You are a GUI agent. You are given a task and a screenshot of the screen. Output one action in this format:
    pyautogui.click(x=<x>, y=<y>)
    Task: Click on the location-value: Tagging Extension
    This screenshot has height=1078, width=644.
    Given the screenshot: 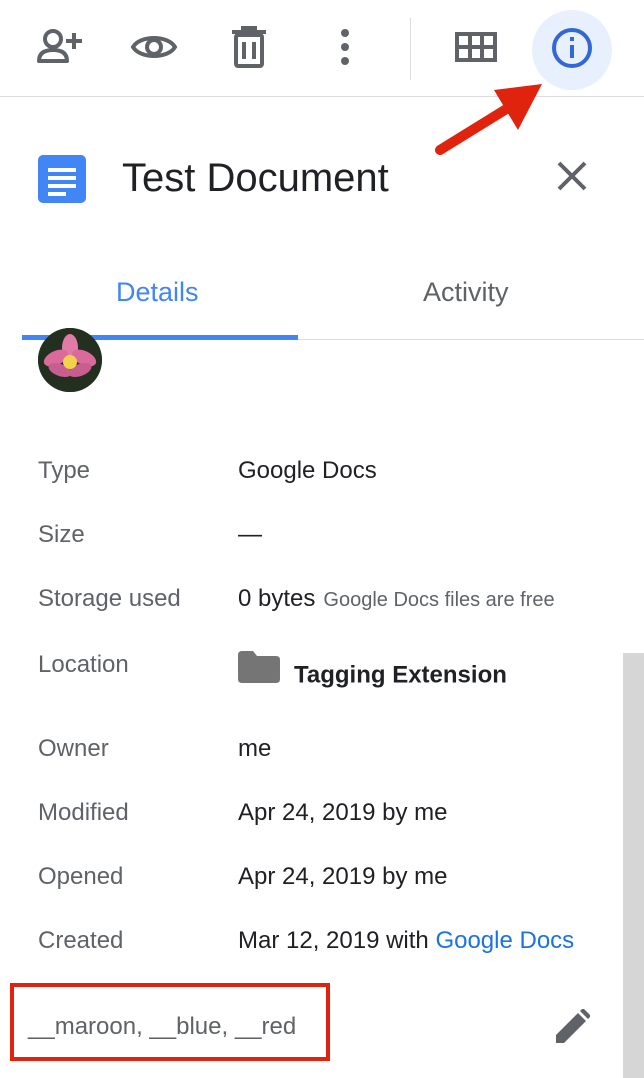 What is the action you would take?
    pyautogui.click(x=372, y=674)
    